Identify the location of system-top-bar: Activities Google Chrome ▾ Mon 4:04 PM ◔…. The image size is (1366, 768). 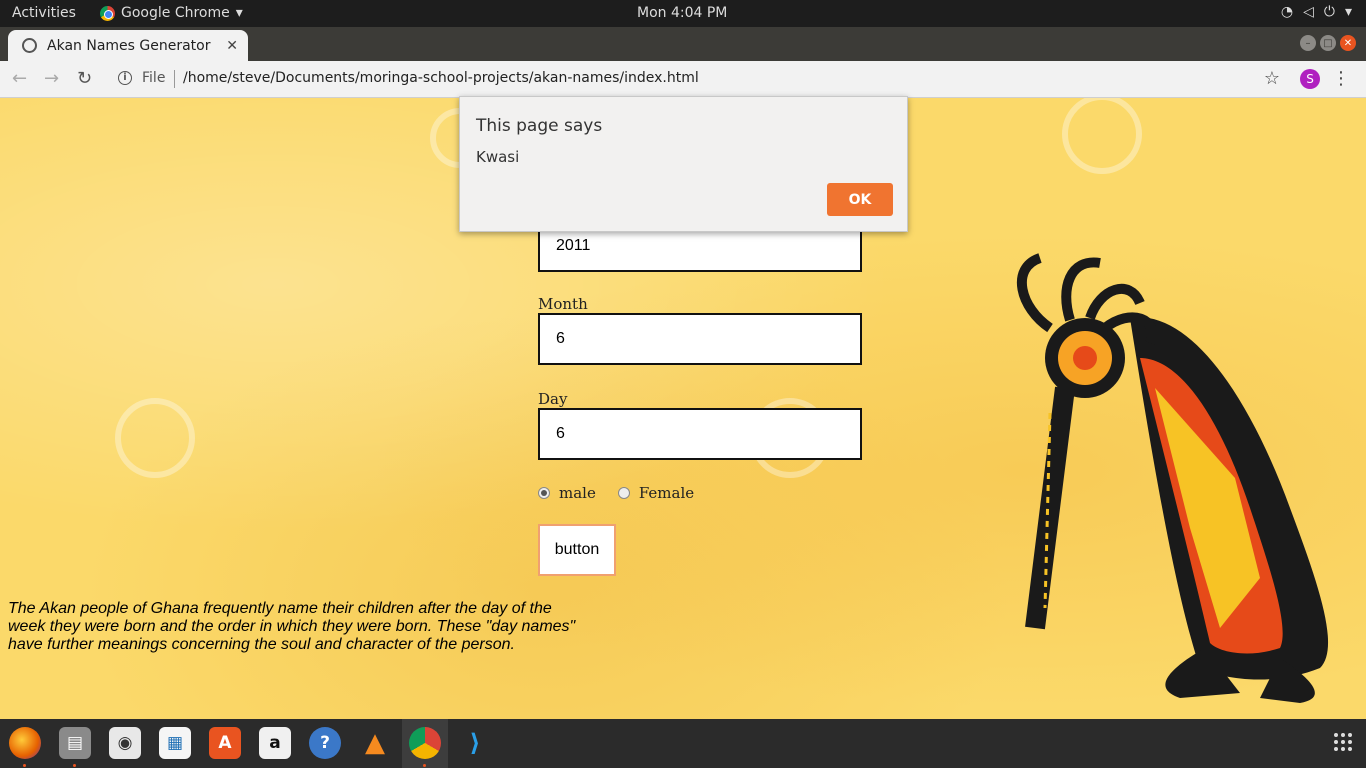
(683, 13).